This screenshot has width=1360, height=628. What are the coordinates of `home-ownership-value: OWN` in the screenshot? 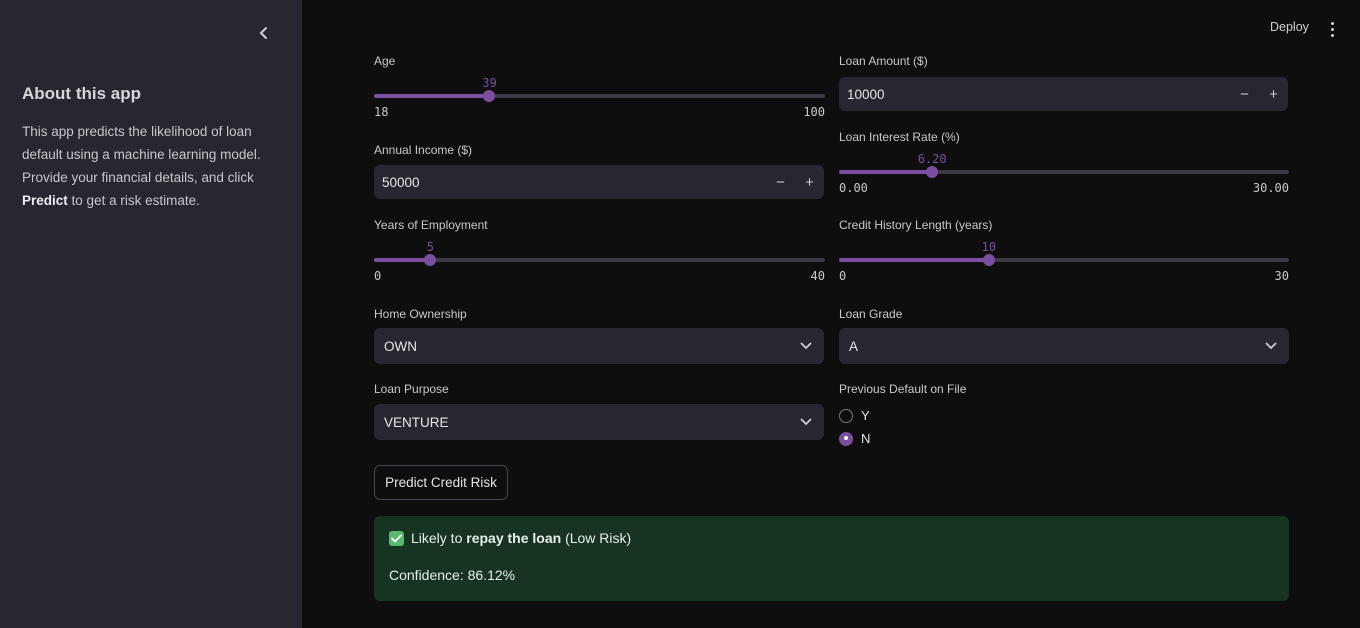 It's located at (400, 346).